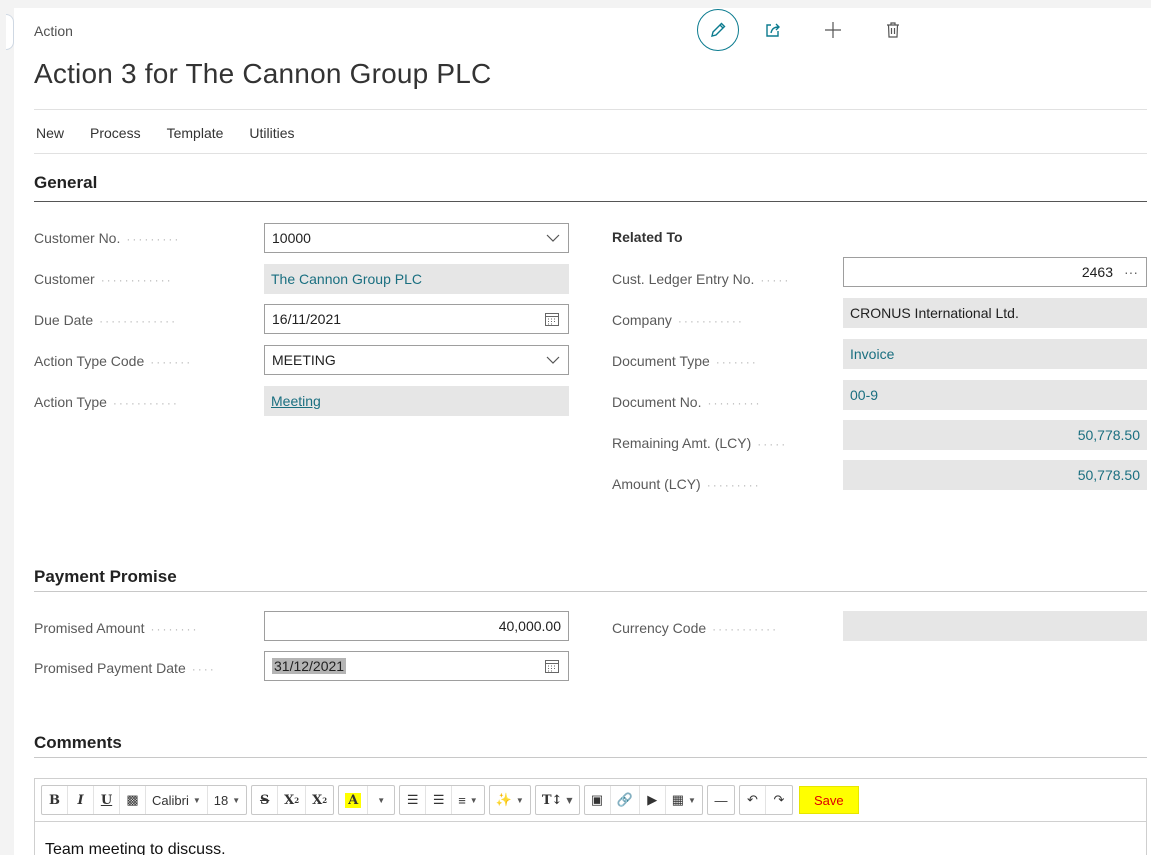 The width and height of the screenshot is (1151, 855). Describe the element at coordinates (1131, 272) in the screenshot. I see `more-options-icon: ···` at that location.